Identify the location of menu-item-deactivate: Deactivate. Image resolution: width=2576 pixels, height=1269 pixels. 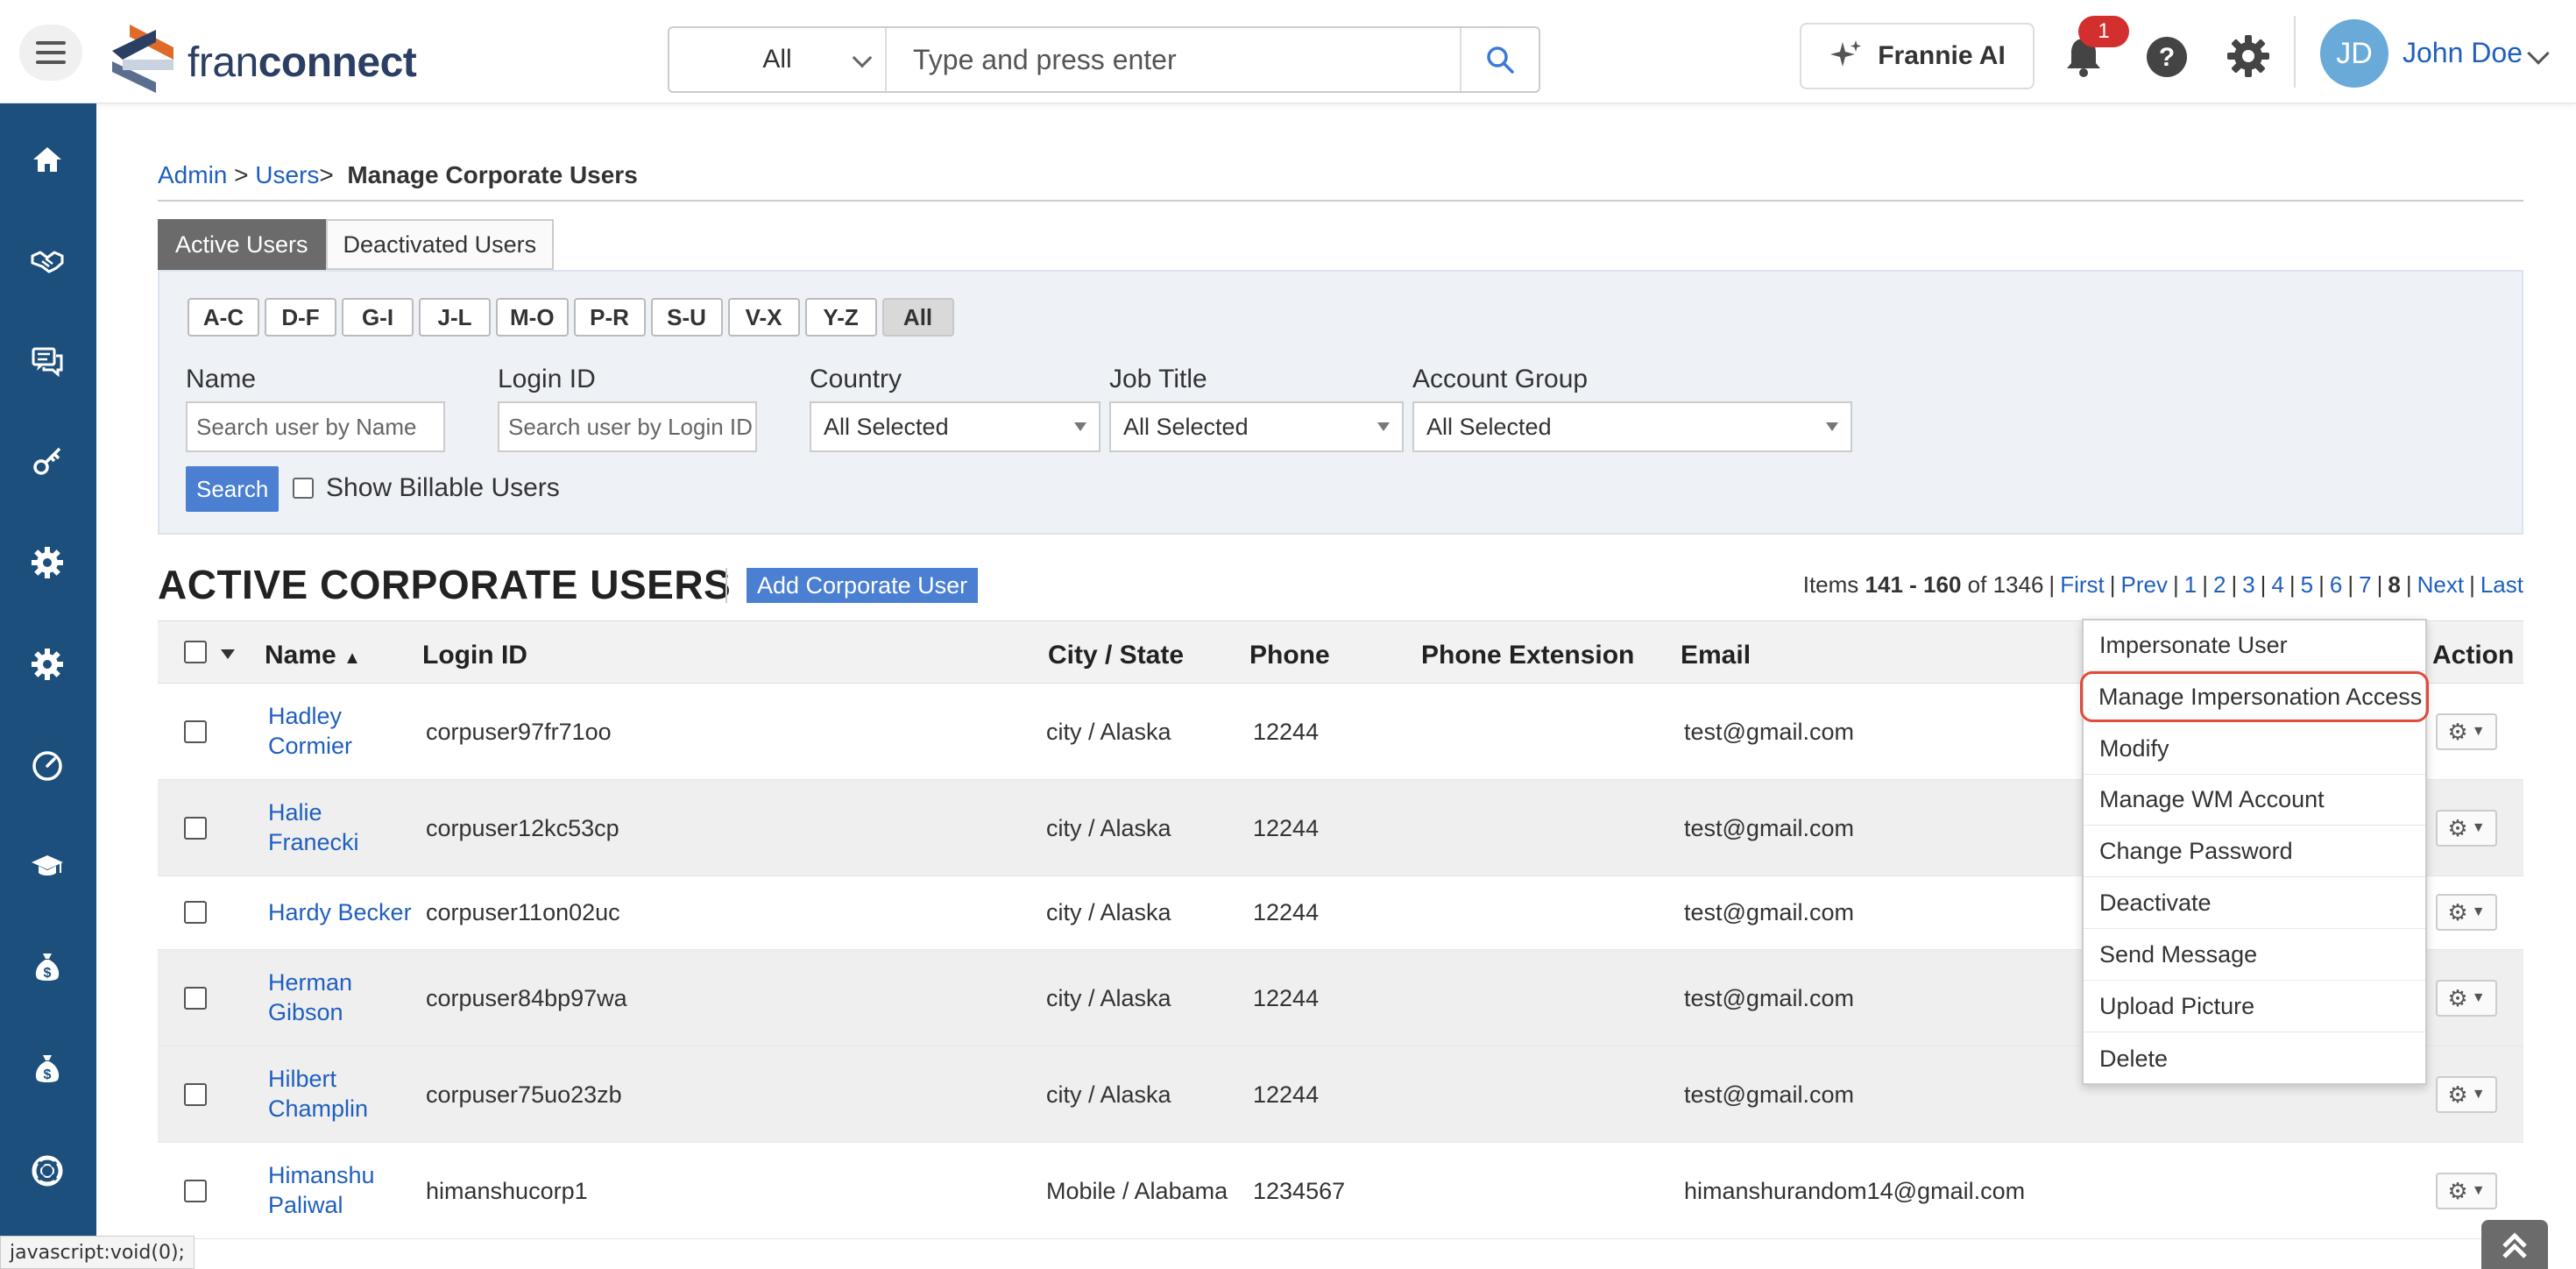
(2254, 904).